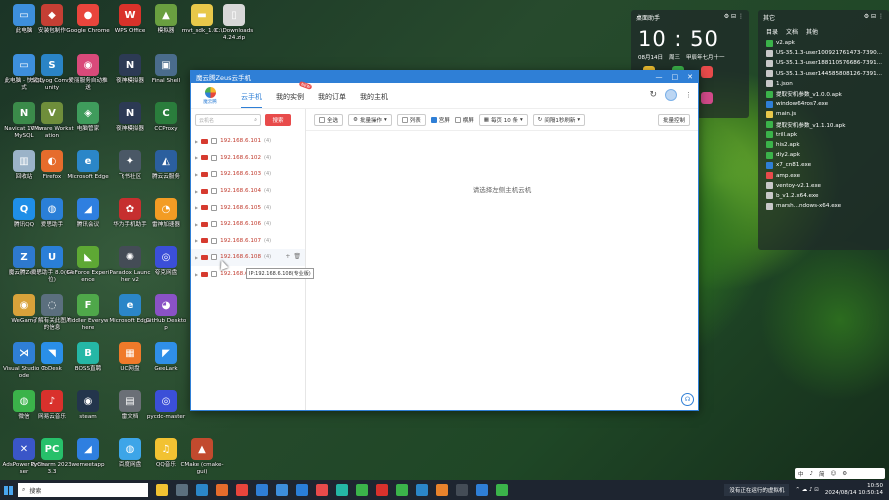  I want to click on desktop-icon: ◉ steam, so click(88, 414).